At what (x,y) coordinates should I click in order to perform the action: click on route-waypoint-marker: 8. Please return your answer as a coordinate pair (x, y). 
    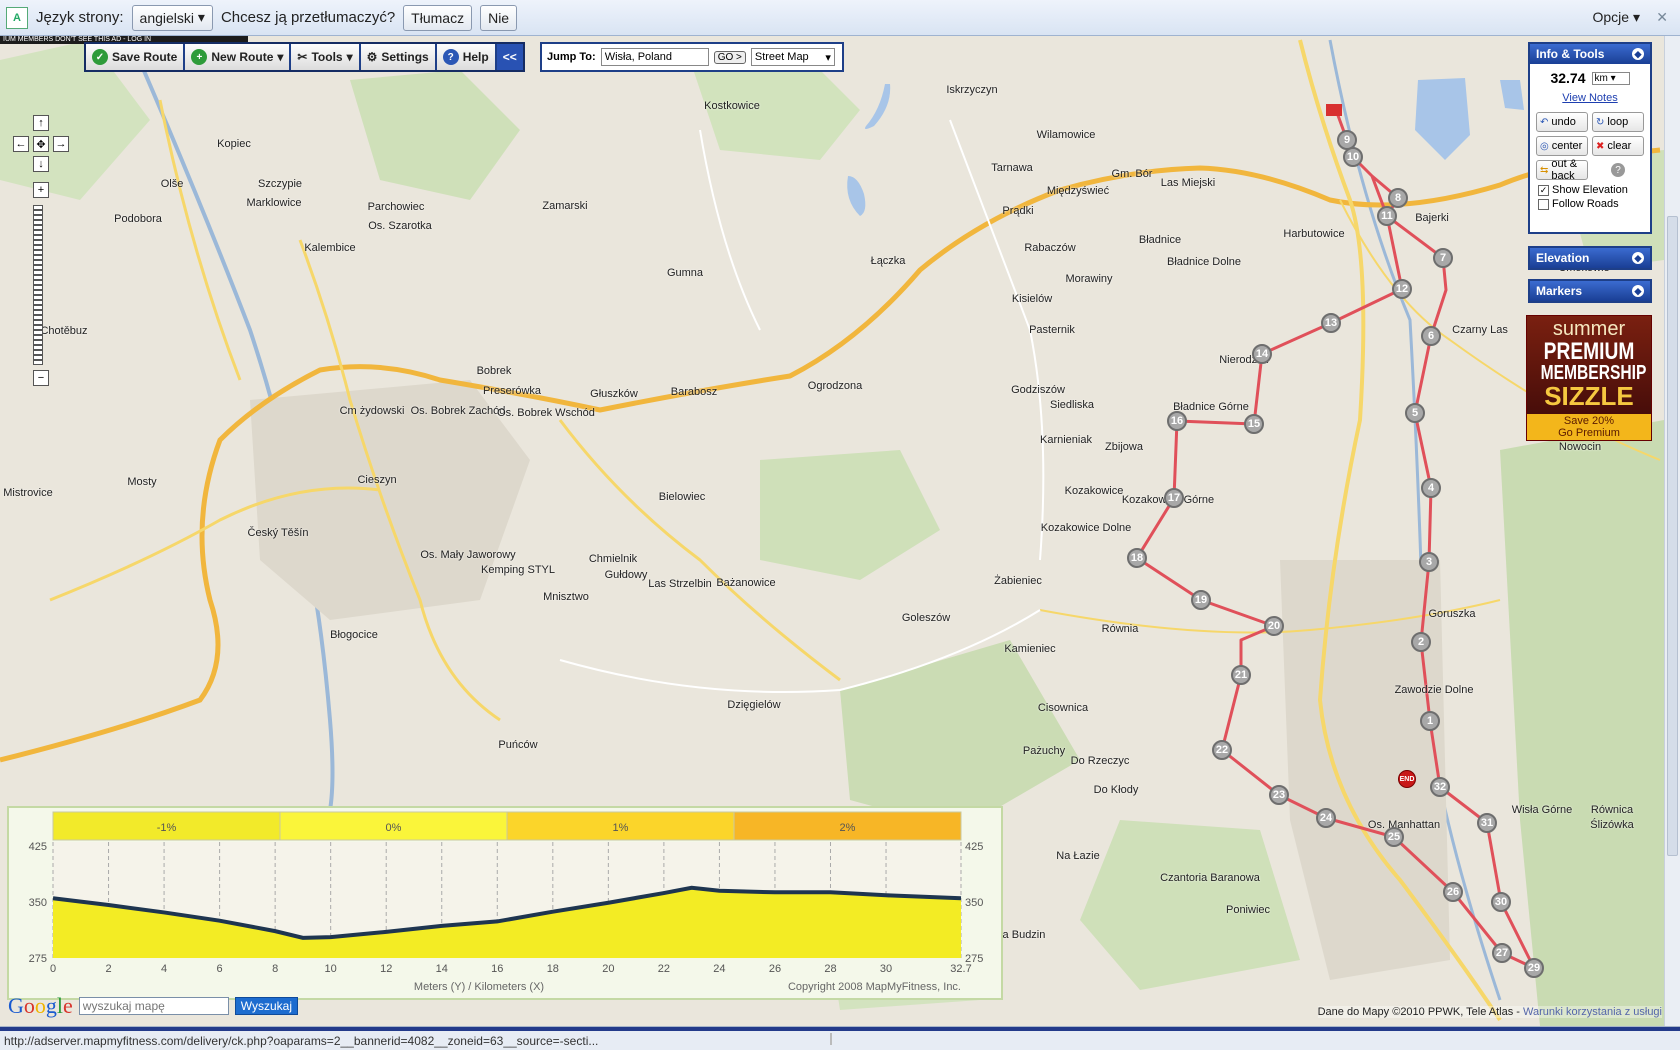
    Looking at the image, I should click on (1398, 198).